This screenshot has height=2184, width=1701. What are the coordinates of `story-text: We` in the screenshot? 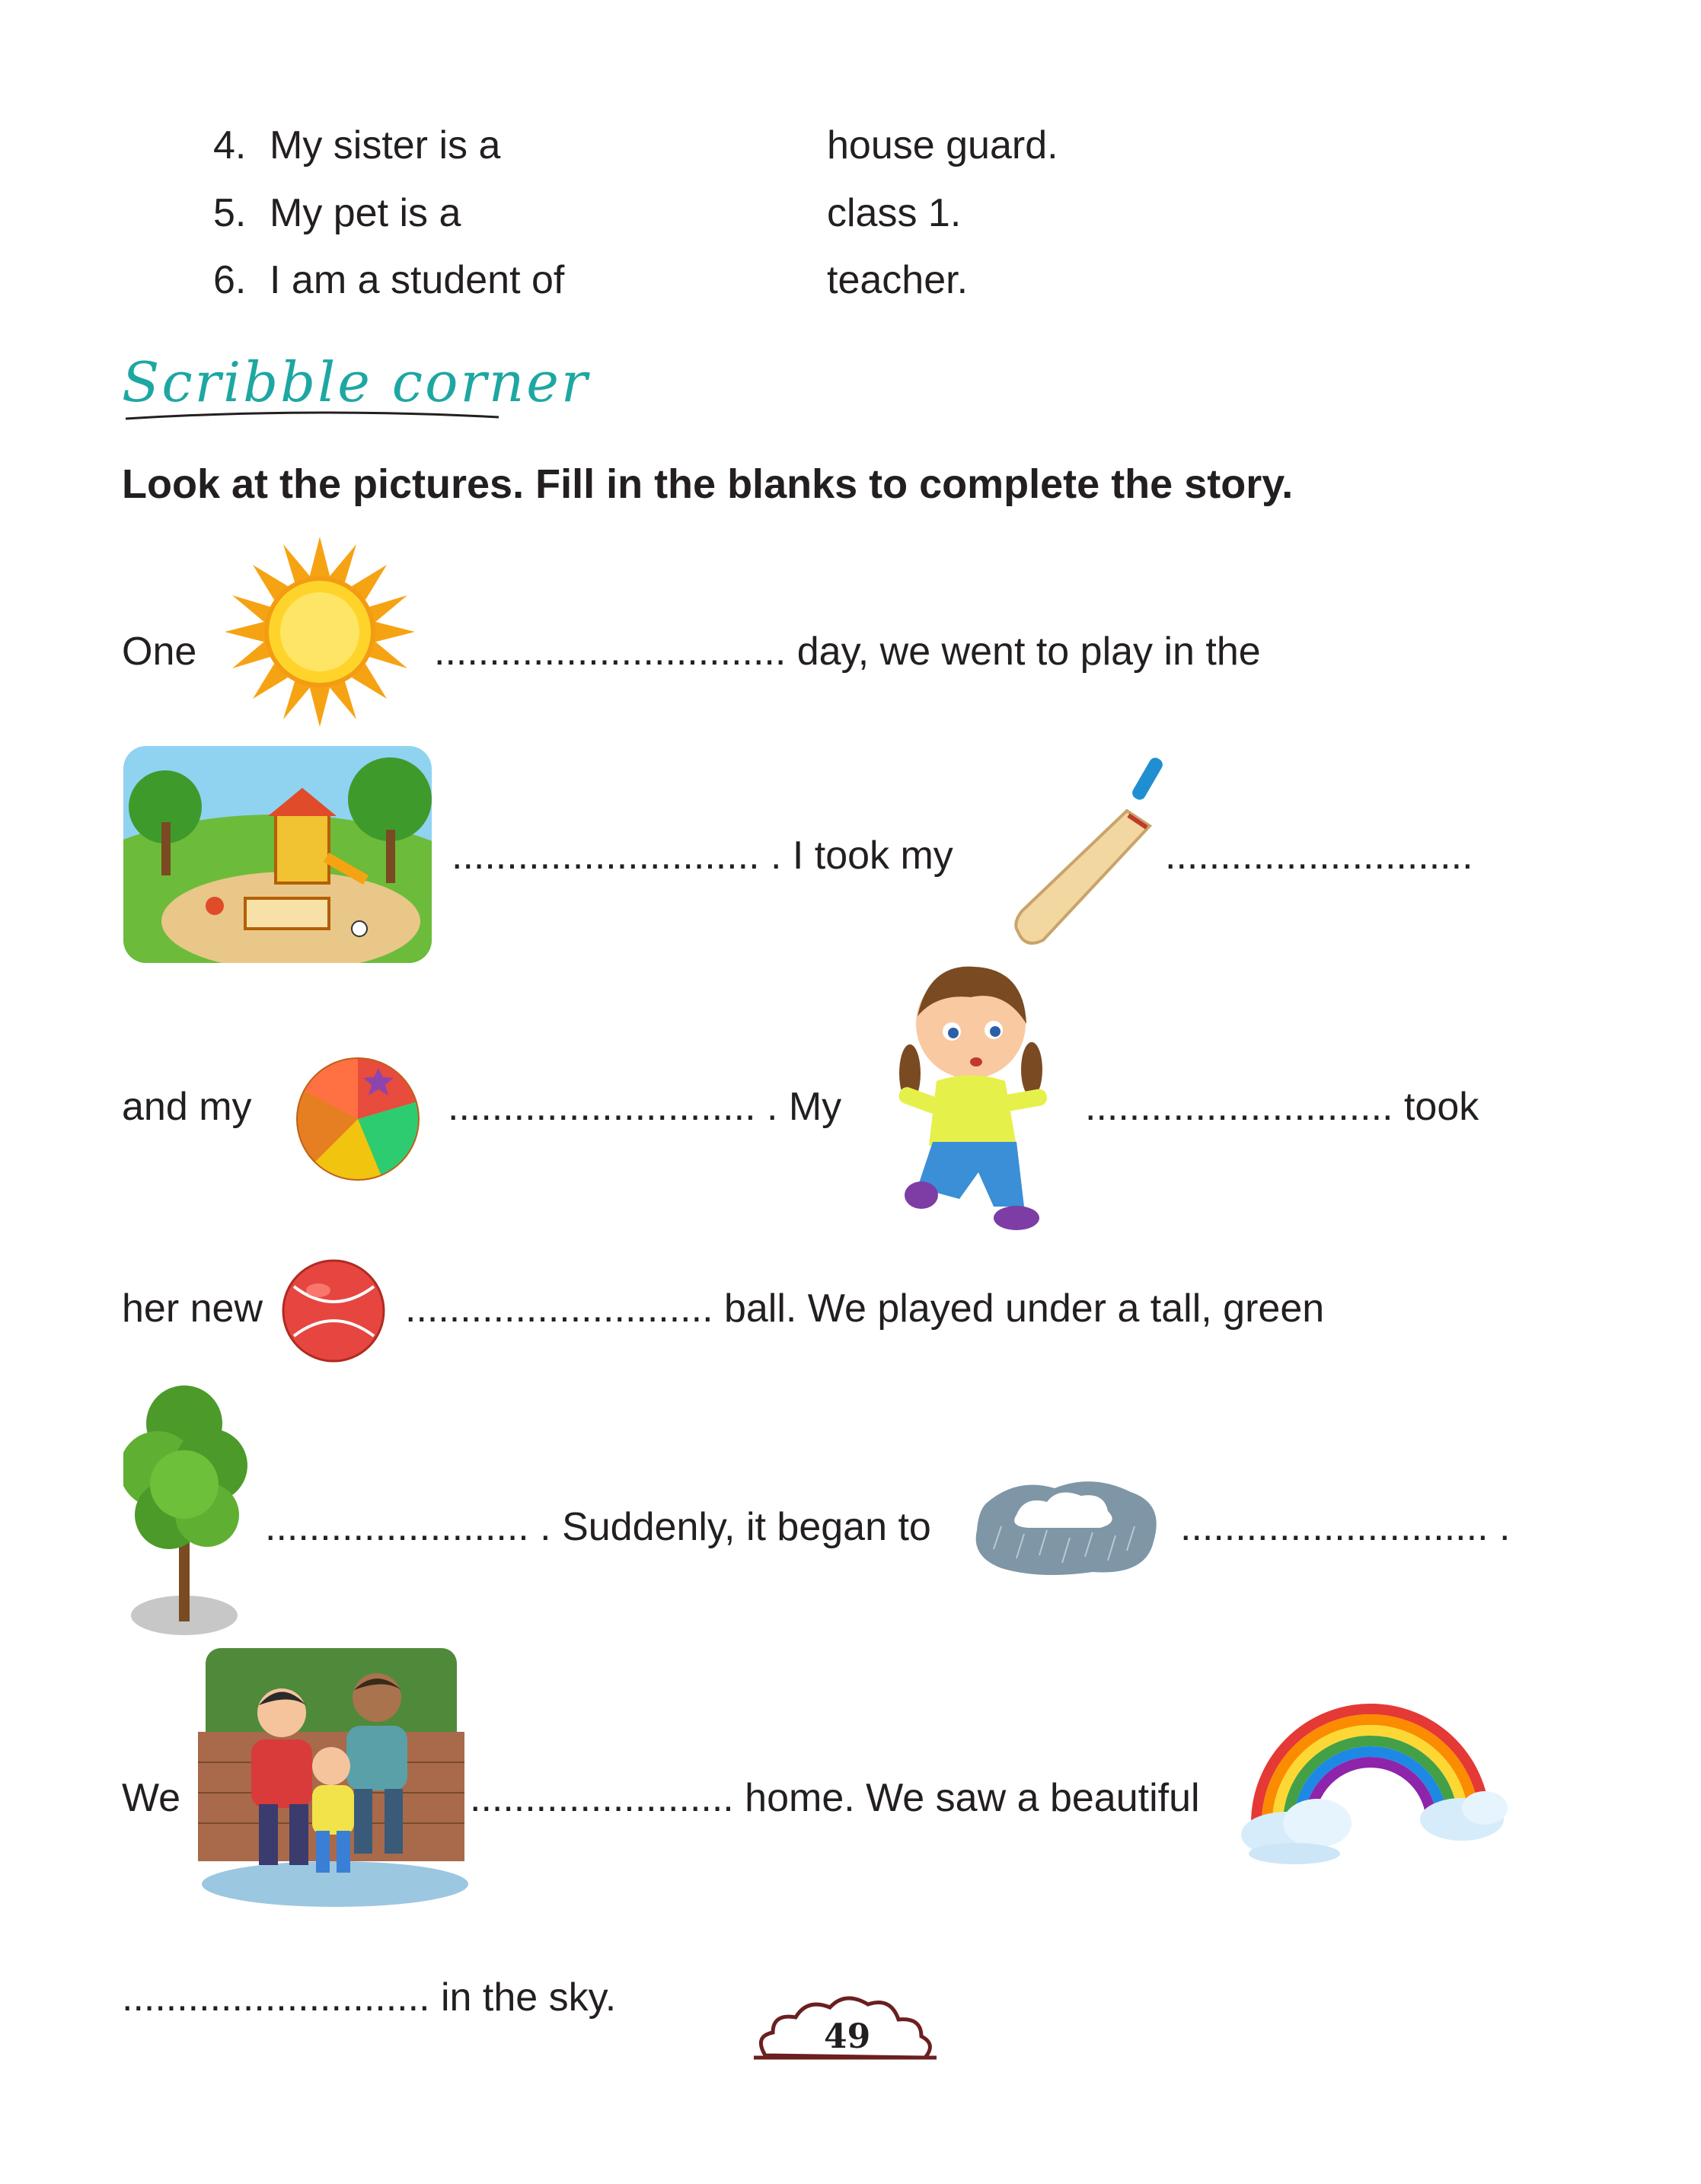 It's located at (151, 1798).